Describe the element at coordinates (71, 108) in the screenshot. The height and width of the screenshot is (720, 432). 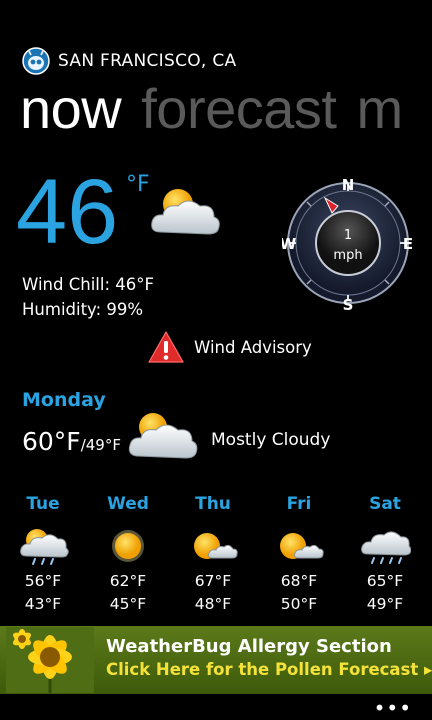
I see `pivot-now: now` at that location.